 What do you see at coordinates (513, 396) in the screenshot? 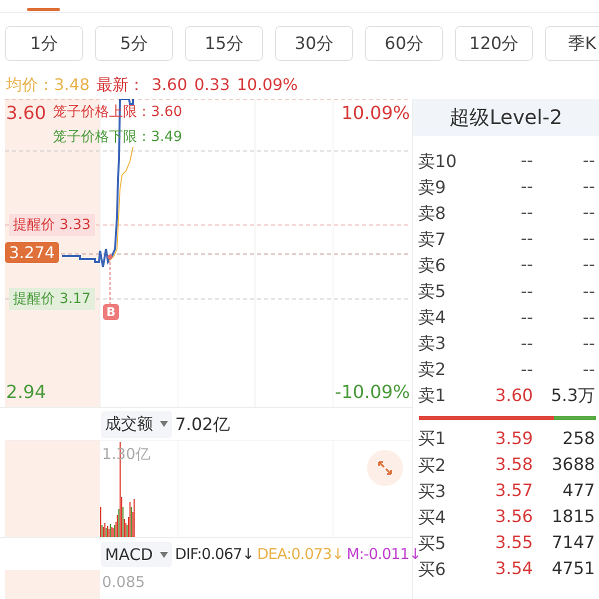
I see `ask-price: 3.60` at bounding box center [513, 396].